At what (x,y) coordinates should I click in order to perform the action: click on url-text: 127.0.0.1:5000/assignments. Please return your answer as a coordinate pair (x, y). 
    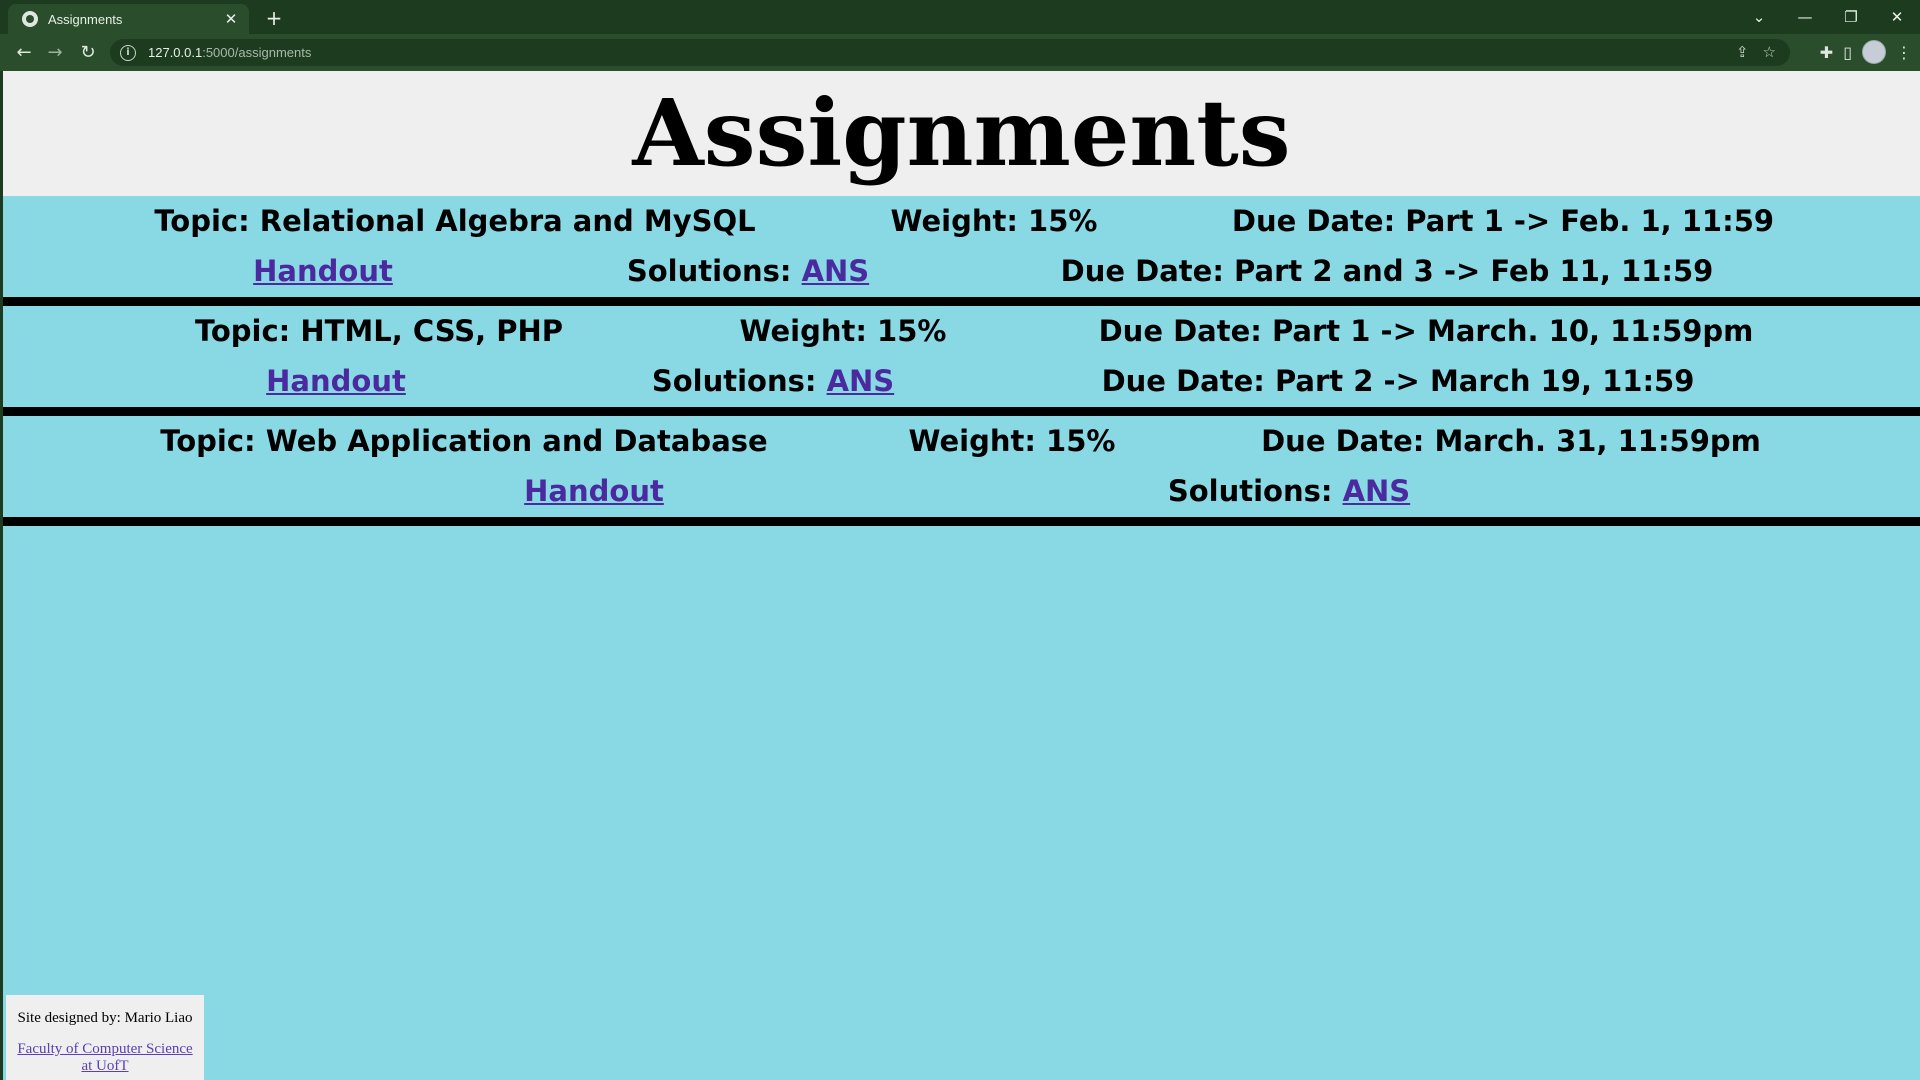
    Looking at the image, I should click on (229, 52).